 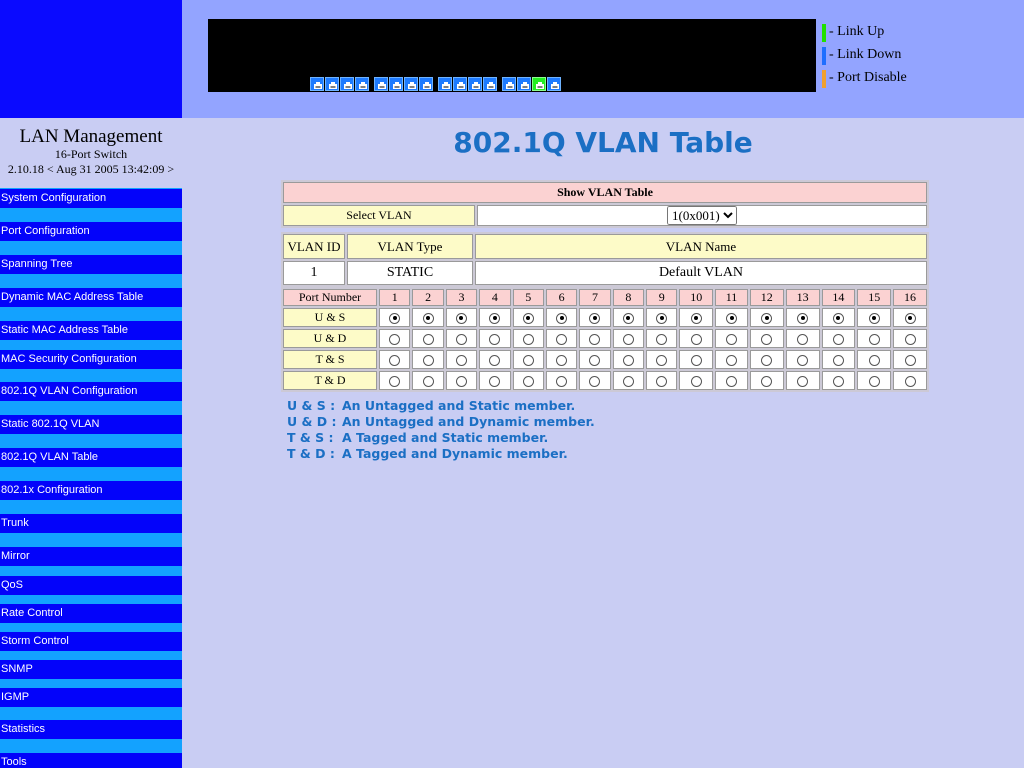 What do you see at coordinates (381, 84) in the screenshot?
I see `port-5-icon` at bounding box center [381, 84].